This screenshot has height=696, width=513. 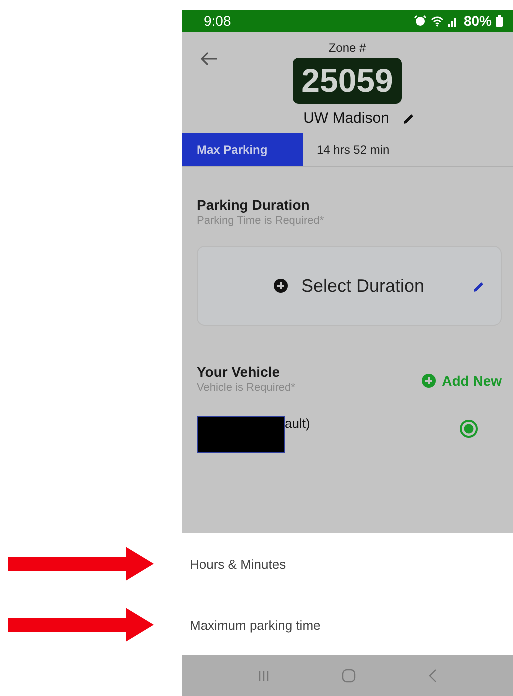 I want to click on vehicle-name: ault), so click(x=297, y=423).